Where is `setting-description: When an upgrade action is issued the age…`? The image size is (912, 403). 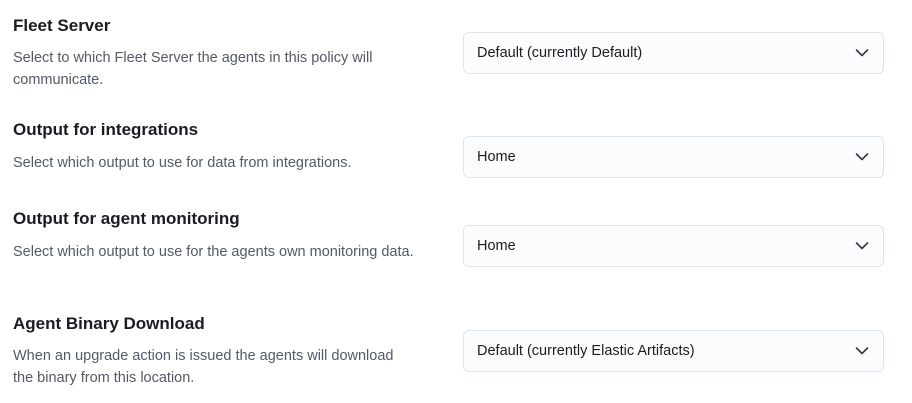
setting-description: When an upgrade action is issued the age… is located at coordinates (203, 367).